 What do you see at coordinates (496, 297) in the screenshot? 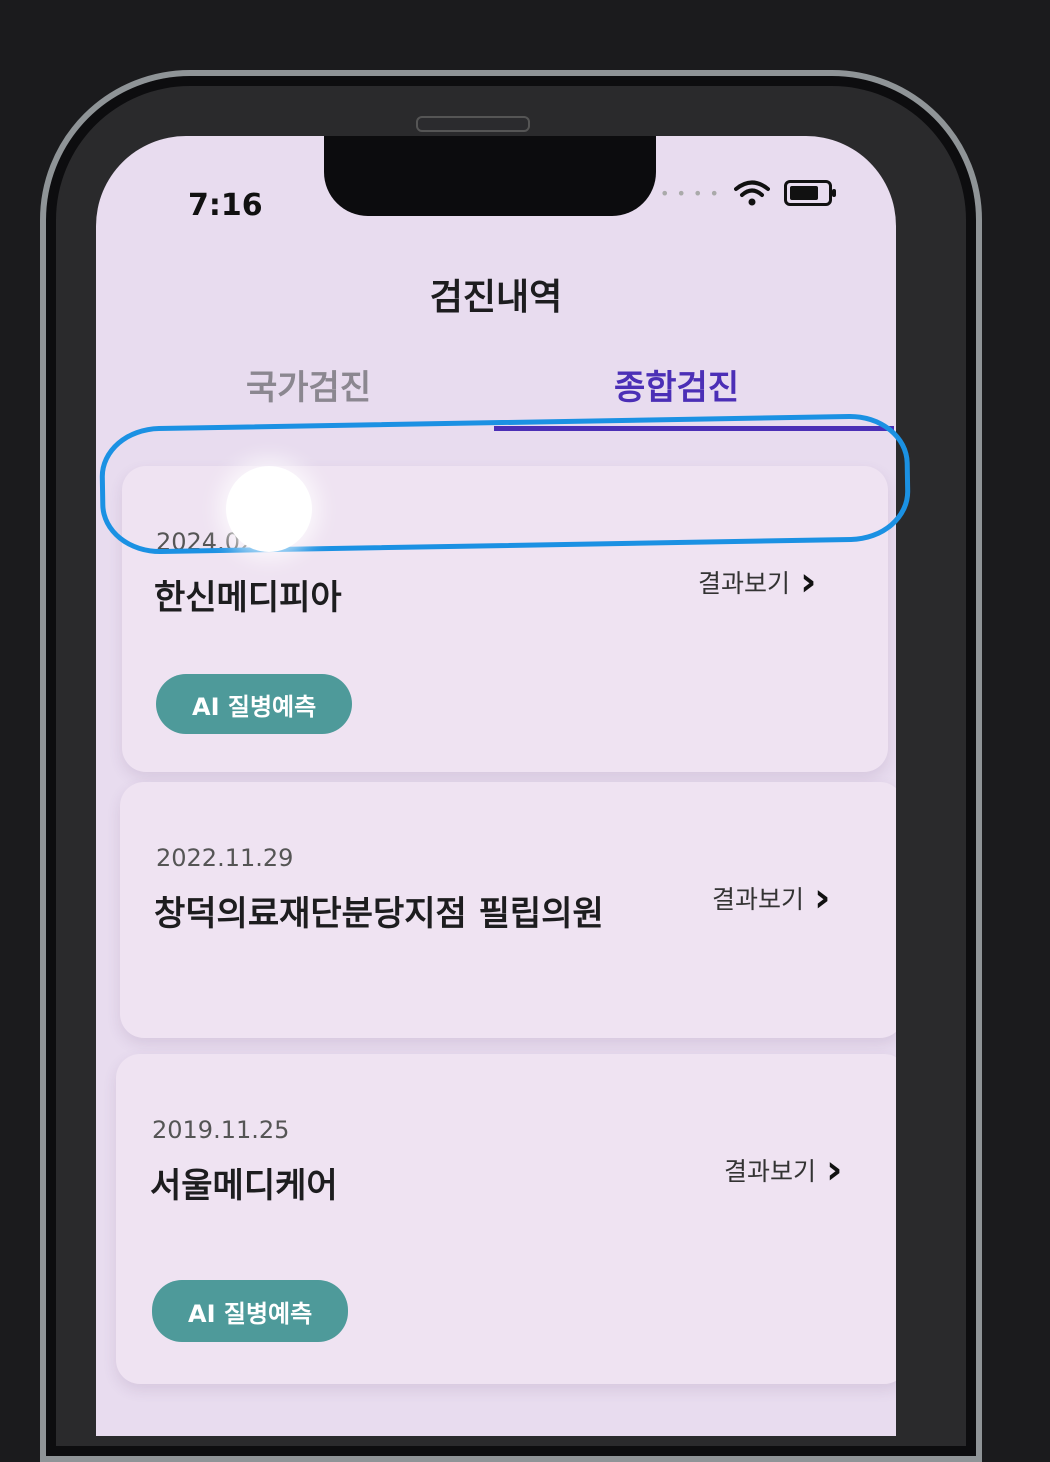
I see `page-title: 검진내역` at bounding box center [496, 297].